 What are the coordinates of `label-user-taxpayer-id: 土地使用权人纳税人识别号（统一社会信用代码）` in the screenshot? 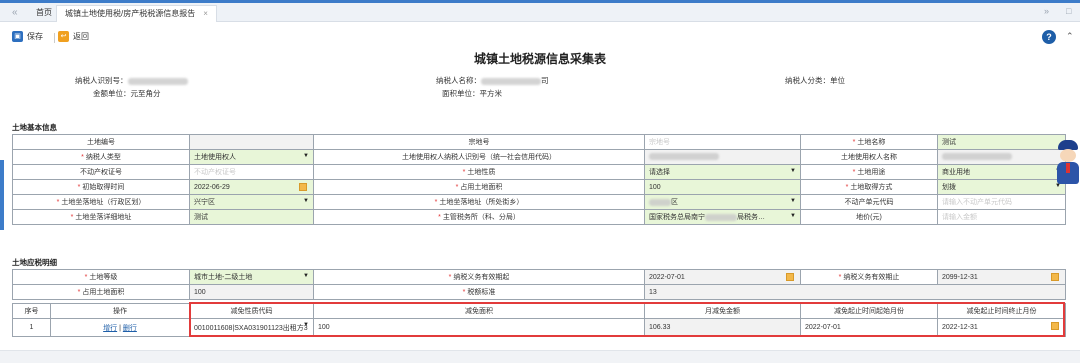 It's located at (479, 157).